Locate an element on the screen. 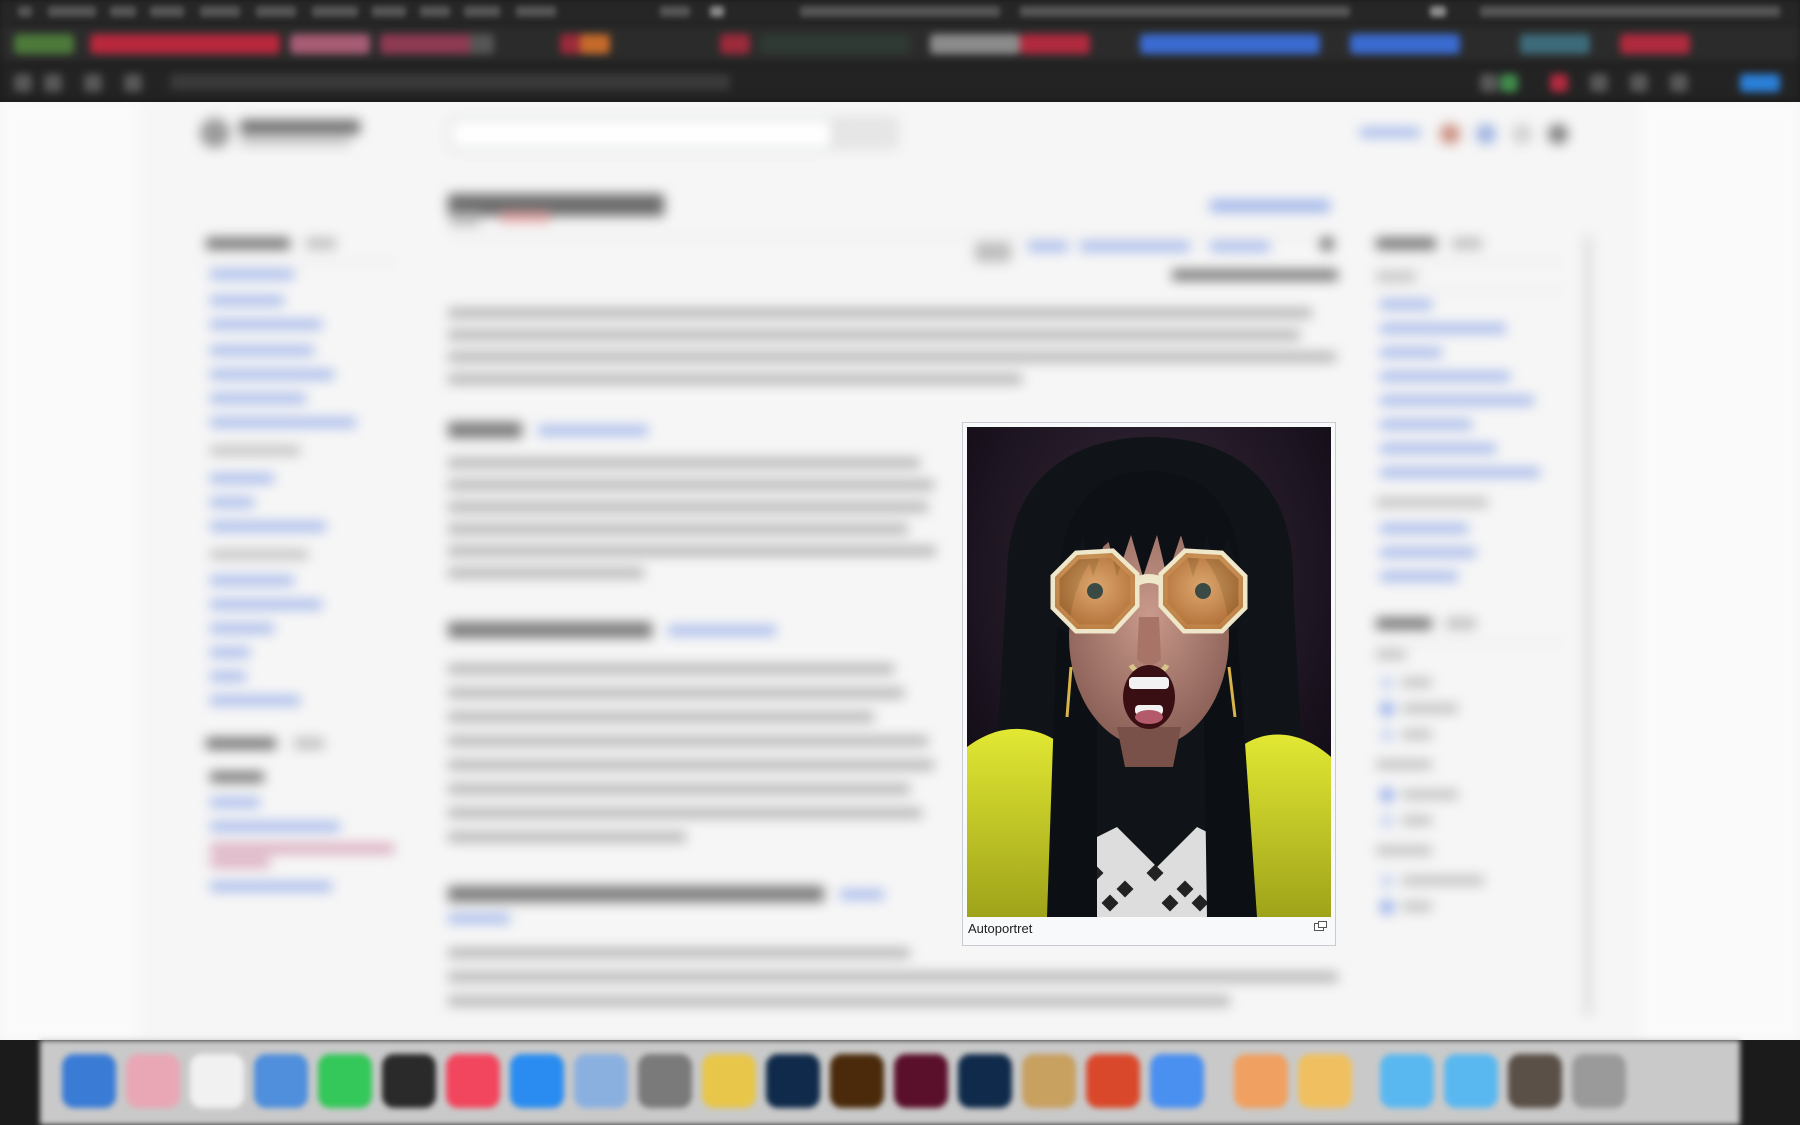 The image size is (1800, 1125). languages-button is located at coordinates (1270, 206).